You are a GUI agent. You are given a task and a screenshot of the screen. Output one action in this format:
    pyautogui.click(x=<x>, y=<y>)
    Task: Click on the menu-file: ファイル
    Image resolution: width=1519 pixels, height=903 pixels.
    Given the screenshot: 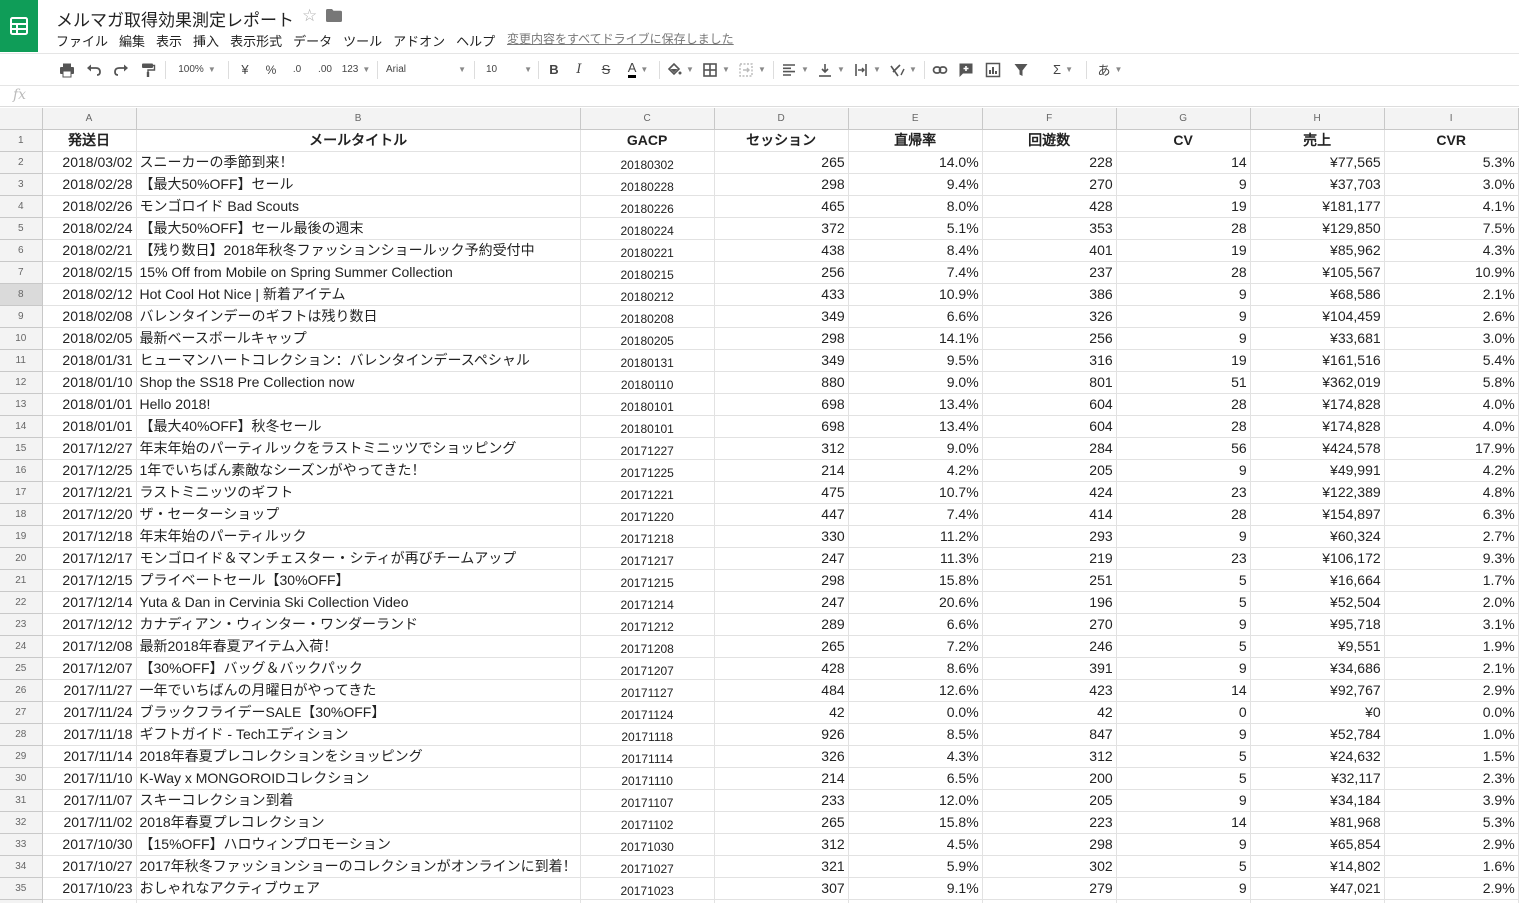 What is the action you would take?
    pyautogui.click(x=82, y=40)
    